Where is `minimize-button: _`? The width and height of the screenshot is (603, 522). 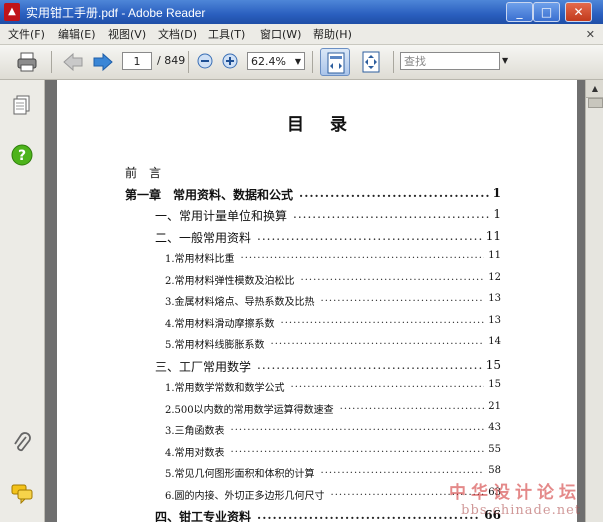 minimize-button: _ is located at coordinates (519, 12).